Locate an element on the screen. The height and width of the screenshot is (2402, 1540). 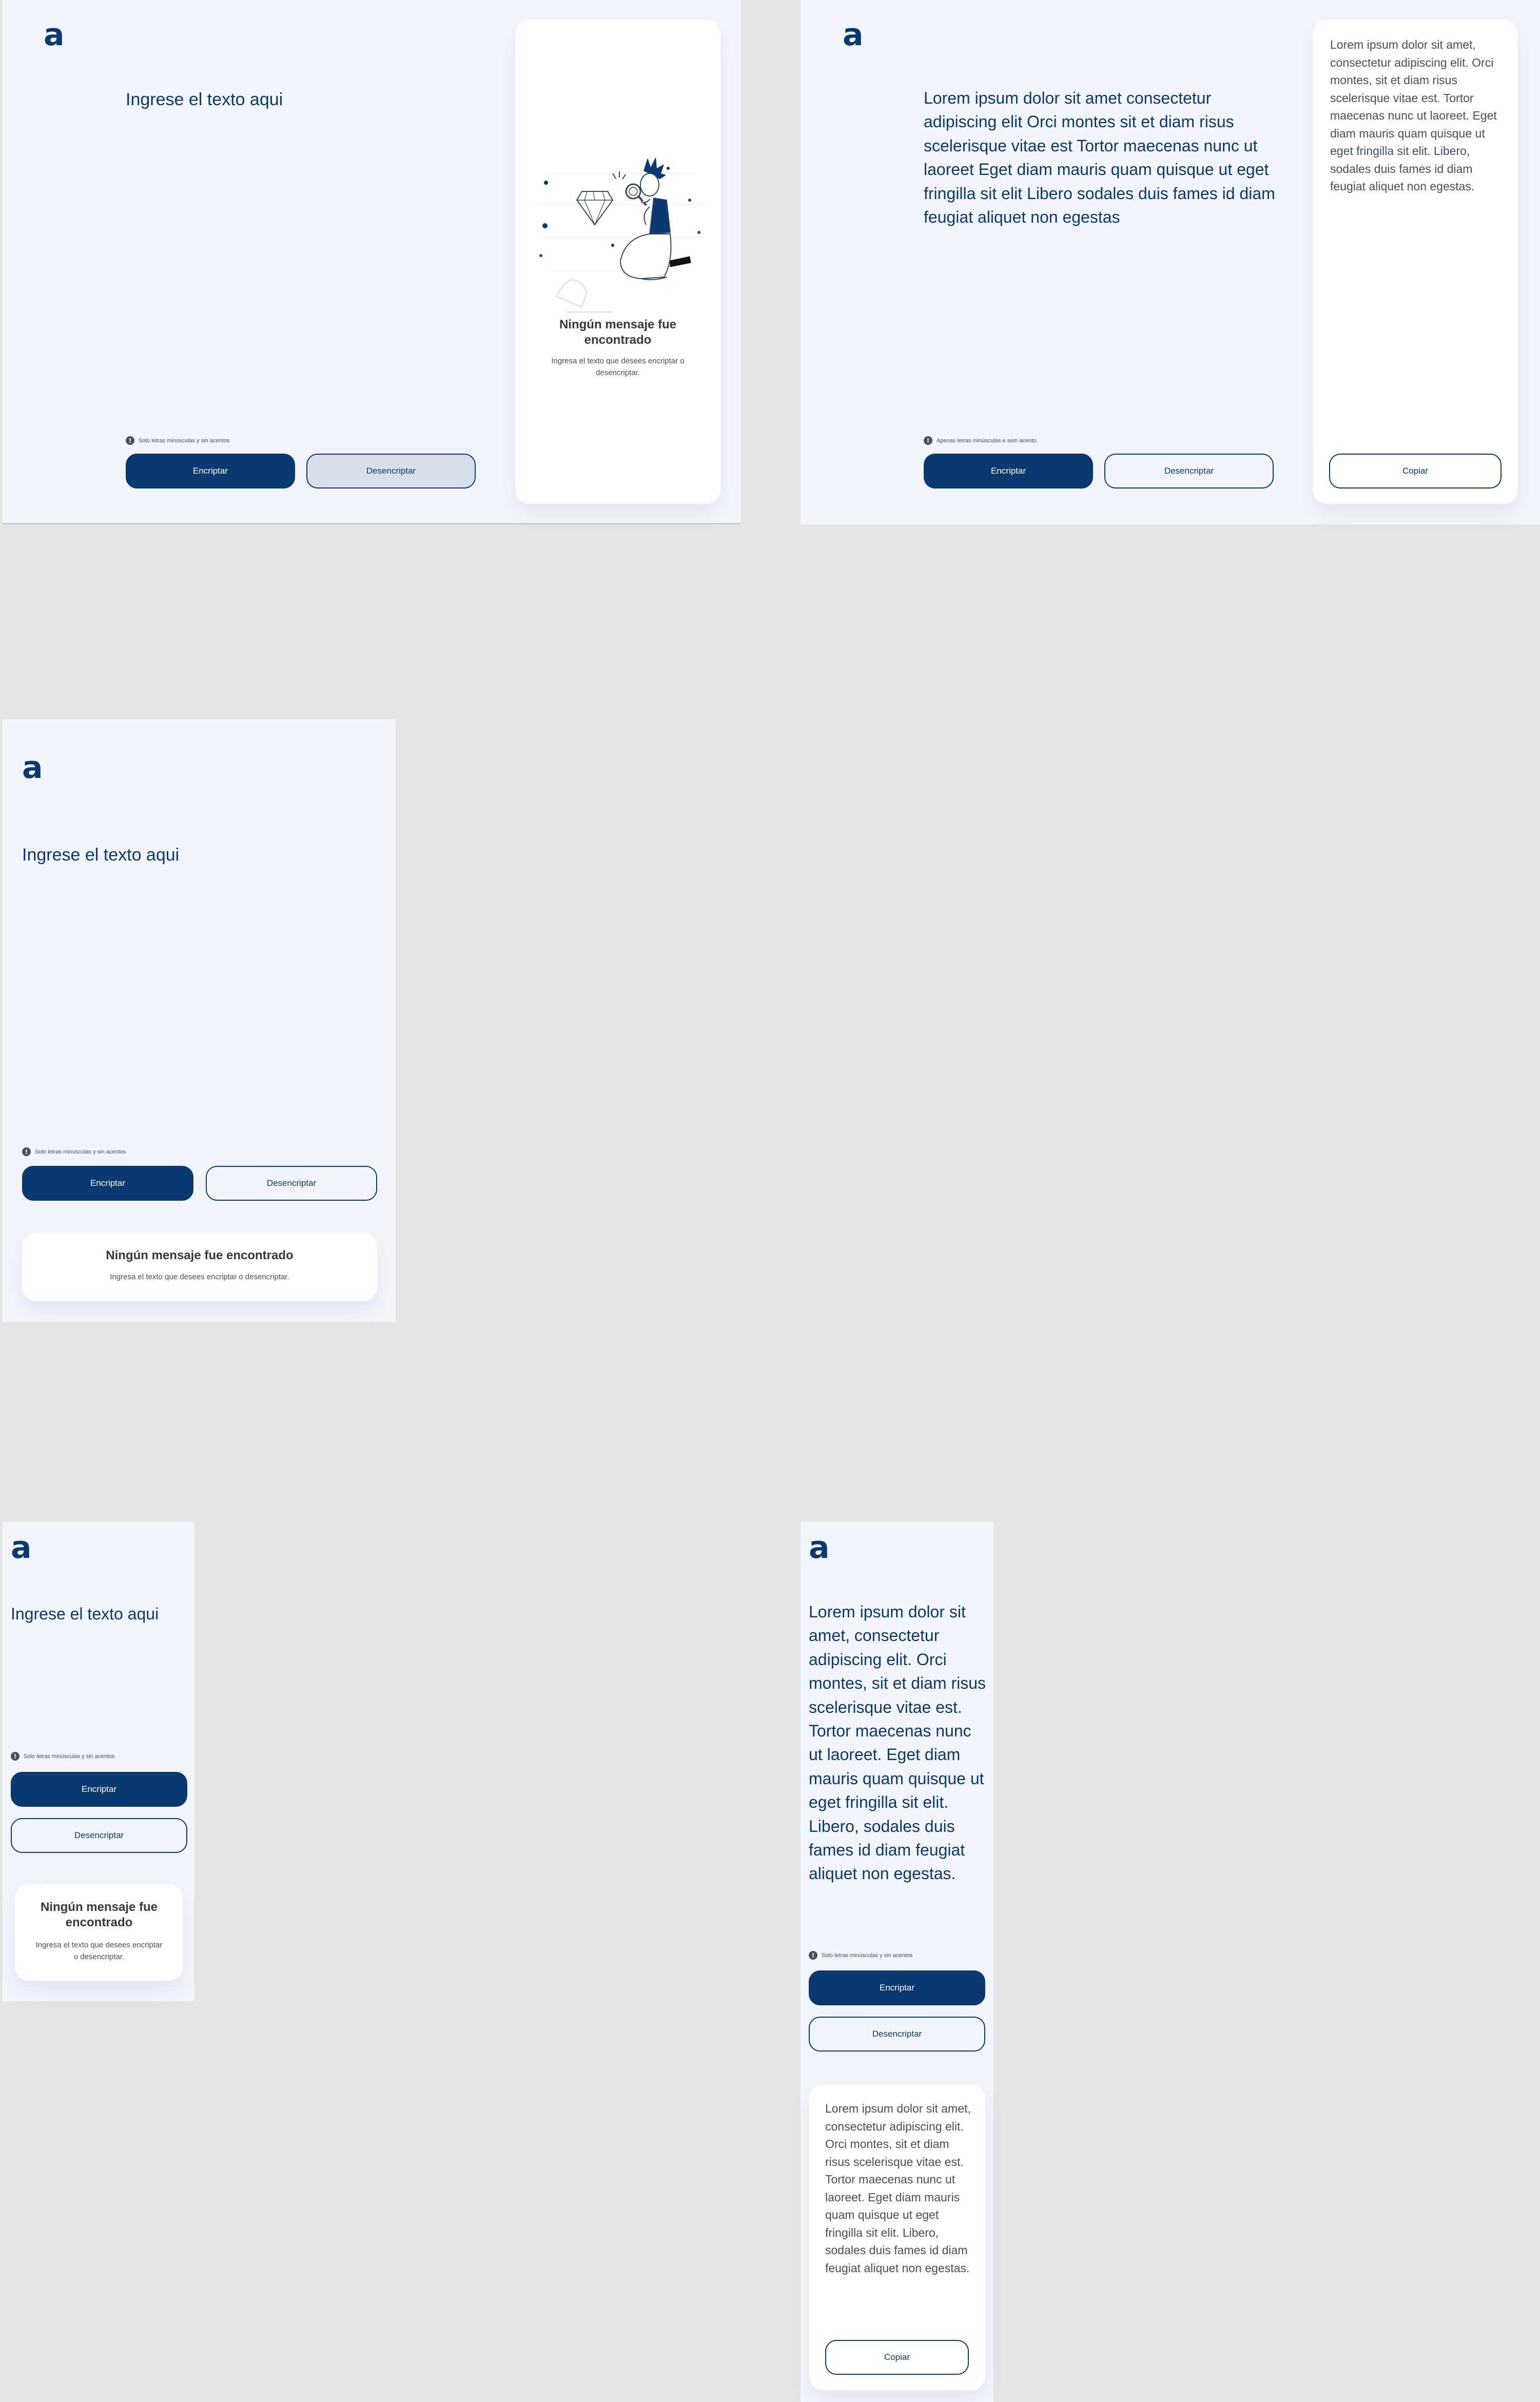
input-hint: ! Apenas letras minúsculas e sem acento. is located at coordinates (981, 440).